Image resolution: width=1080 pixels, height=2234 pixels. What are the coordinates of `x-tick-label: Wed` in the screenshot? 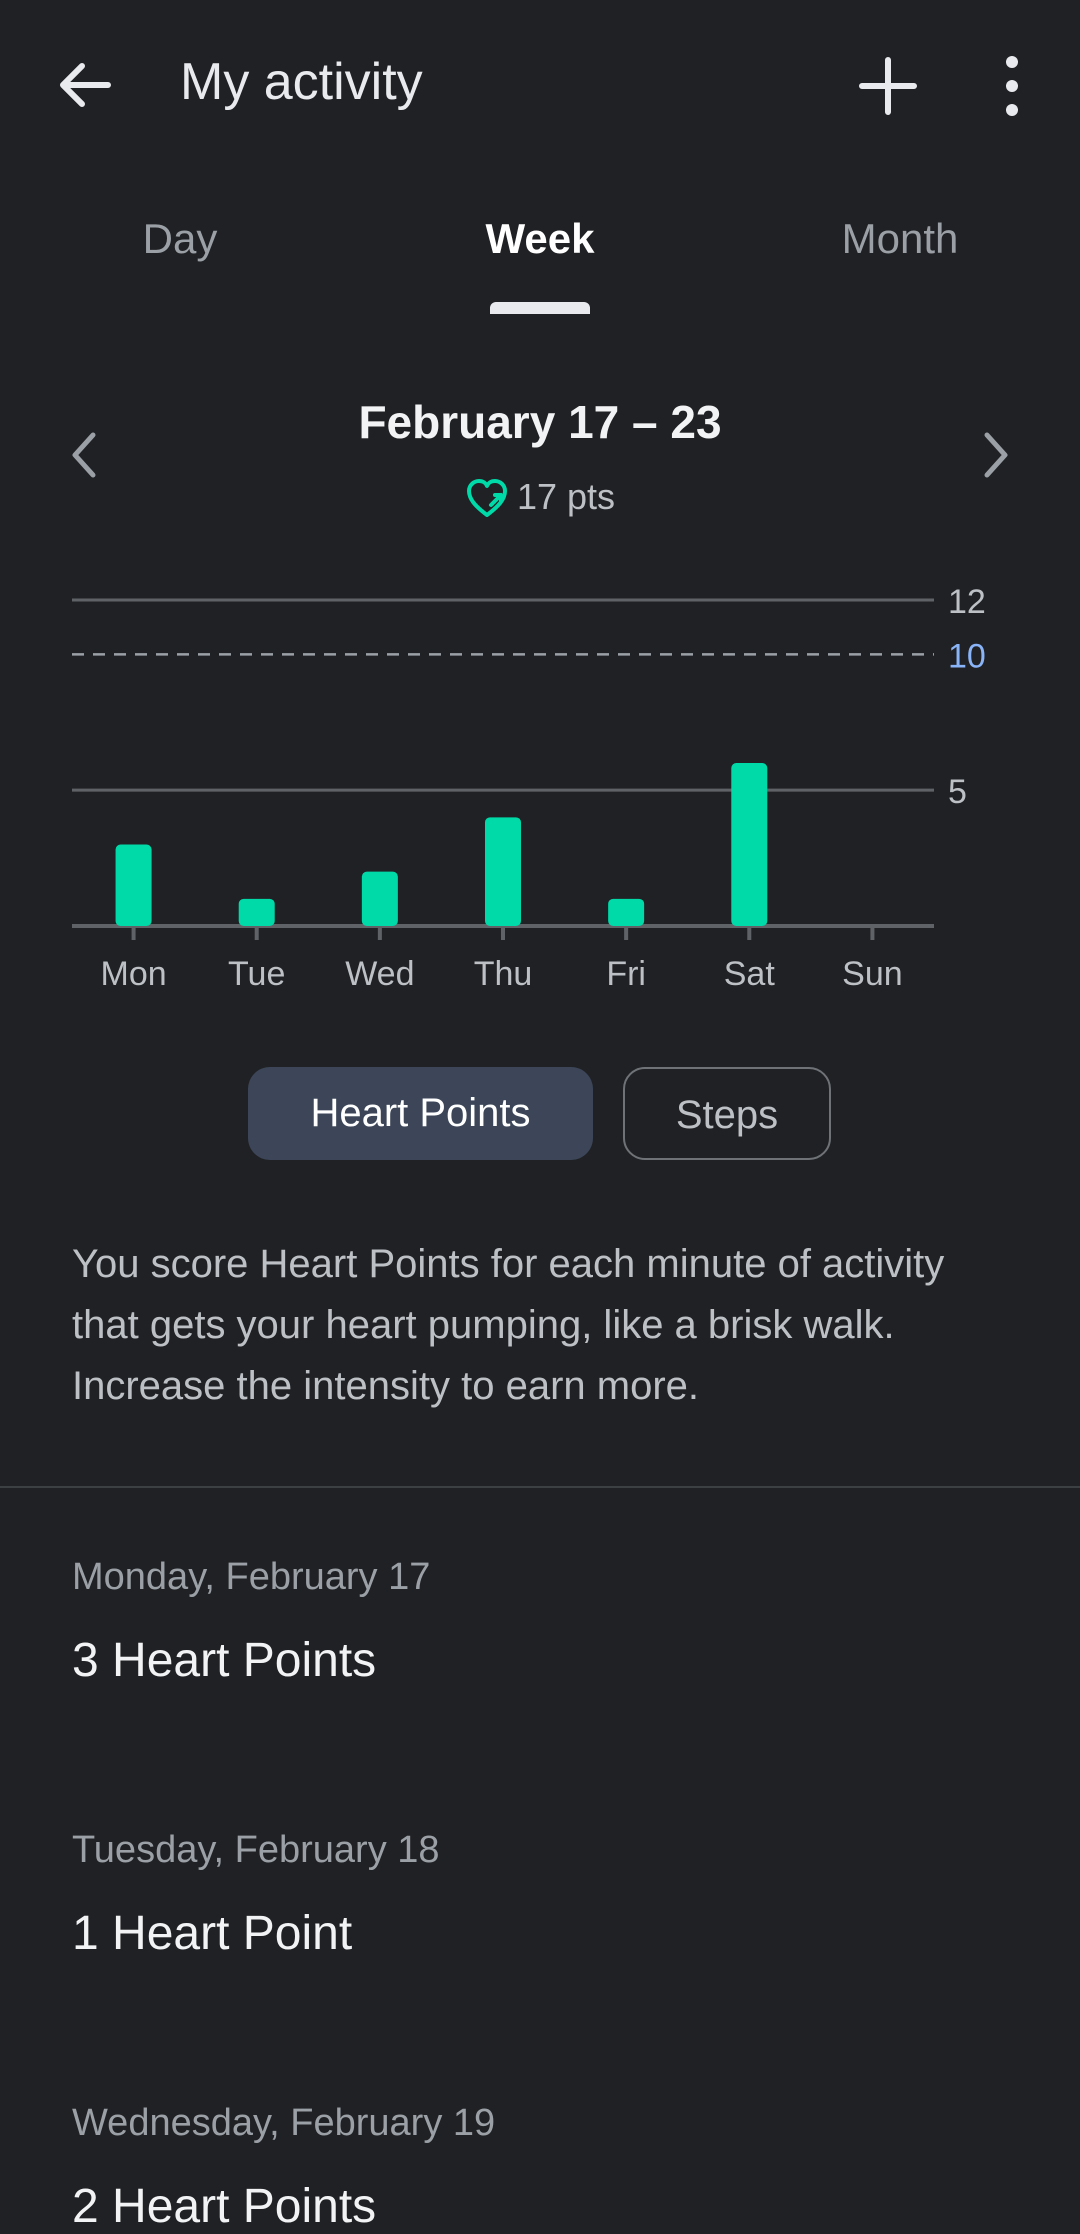 It's located at (379, 974).